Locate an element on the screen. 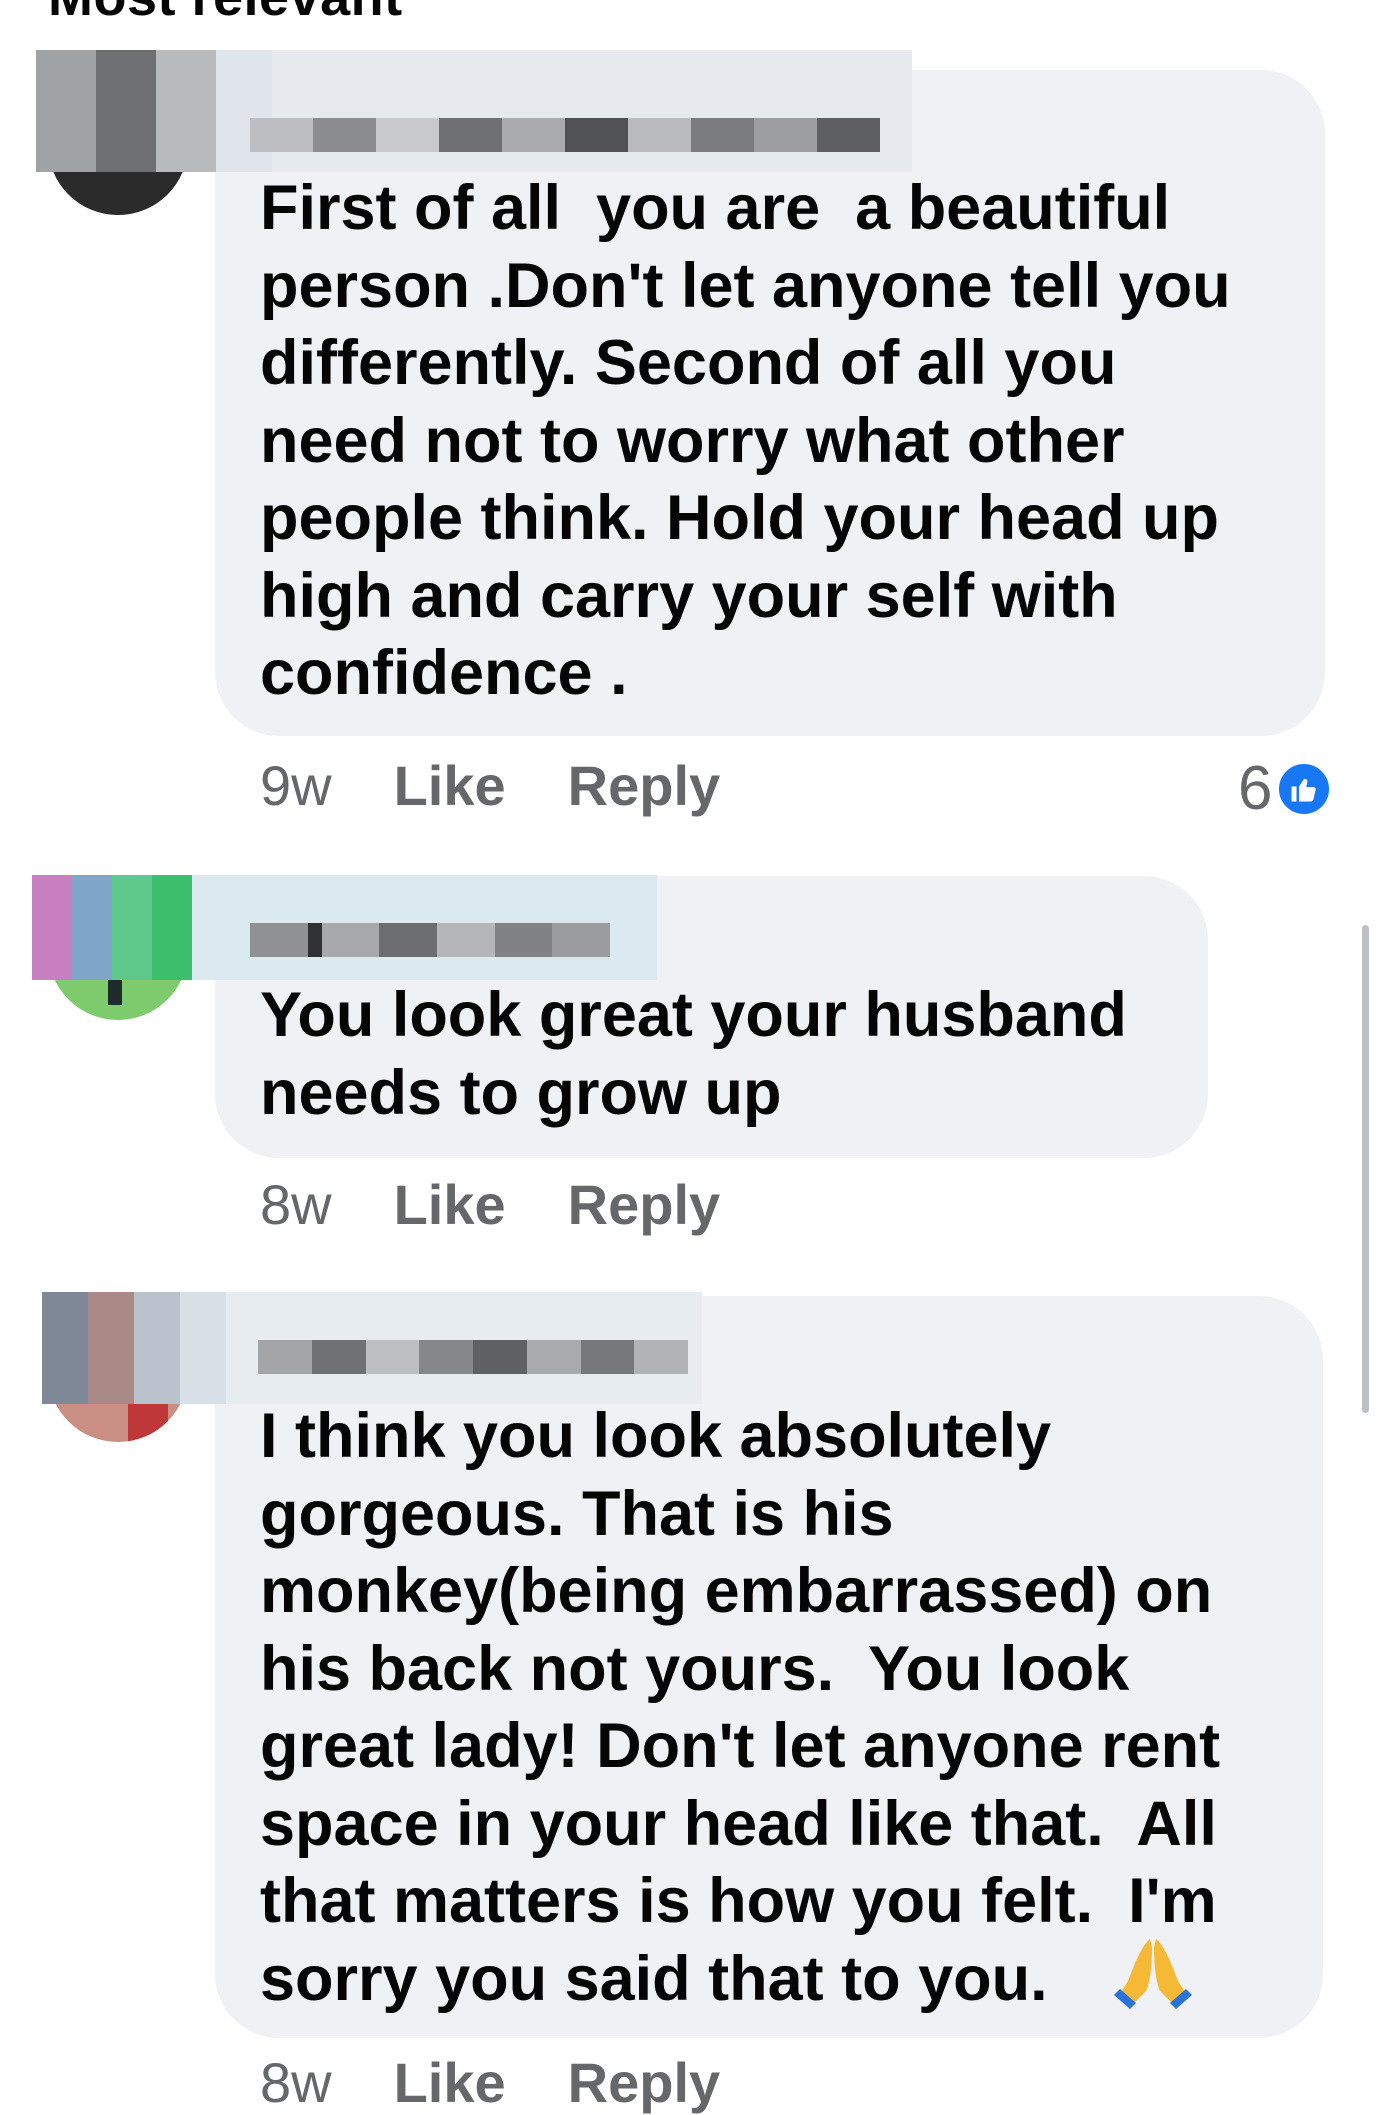 The height and width of the screenshot is (2115, 1385). folded-hands-emoji is located at coordinates (1153, 1975).